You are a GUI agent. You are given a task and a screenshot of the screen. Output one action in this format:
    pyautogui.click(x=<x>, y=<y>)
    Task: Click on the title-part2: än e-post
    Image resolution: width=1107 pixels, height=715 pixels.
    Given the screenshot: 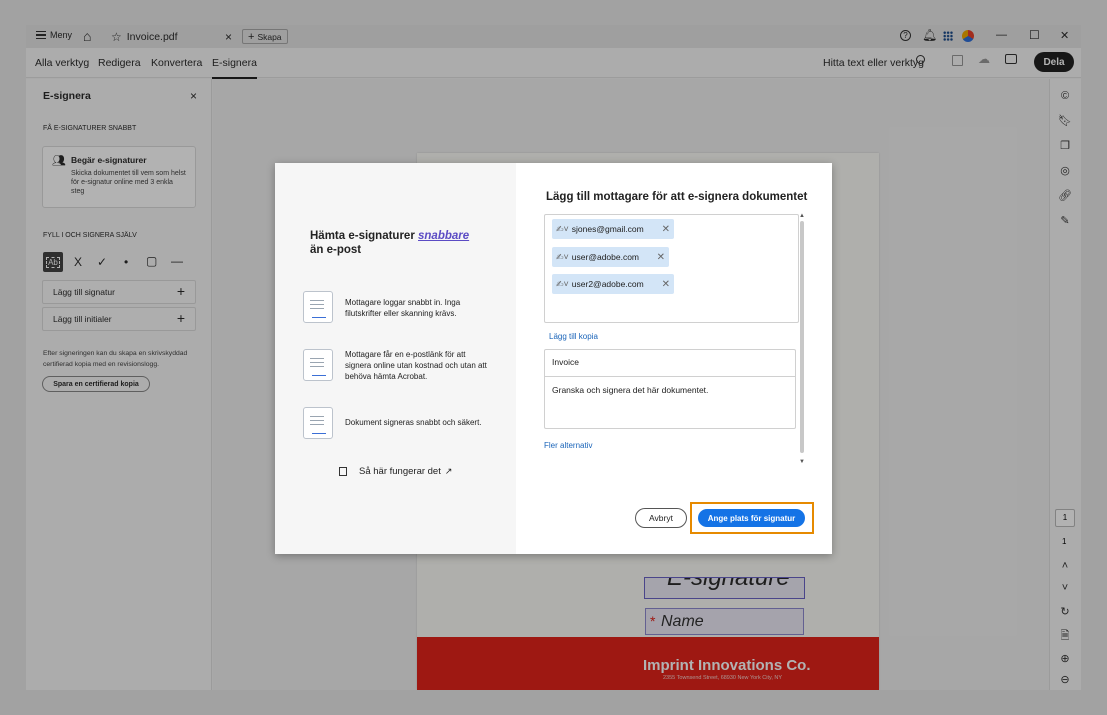 What is the action you would take?
    pyautogui.click(x=336, y=250)
    